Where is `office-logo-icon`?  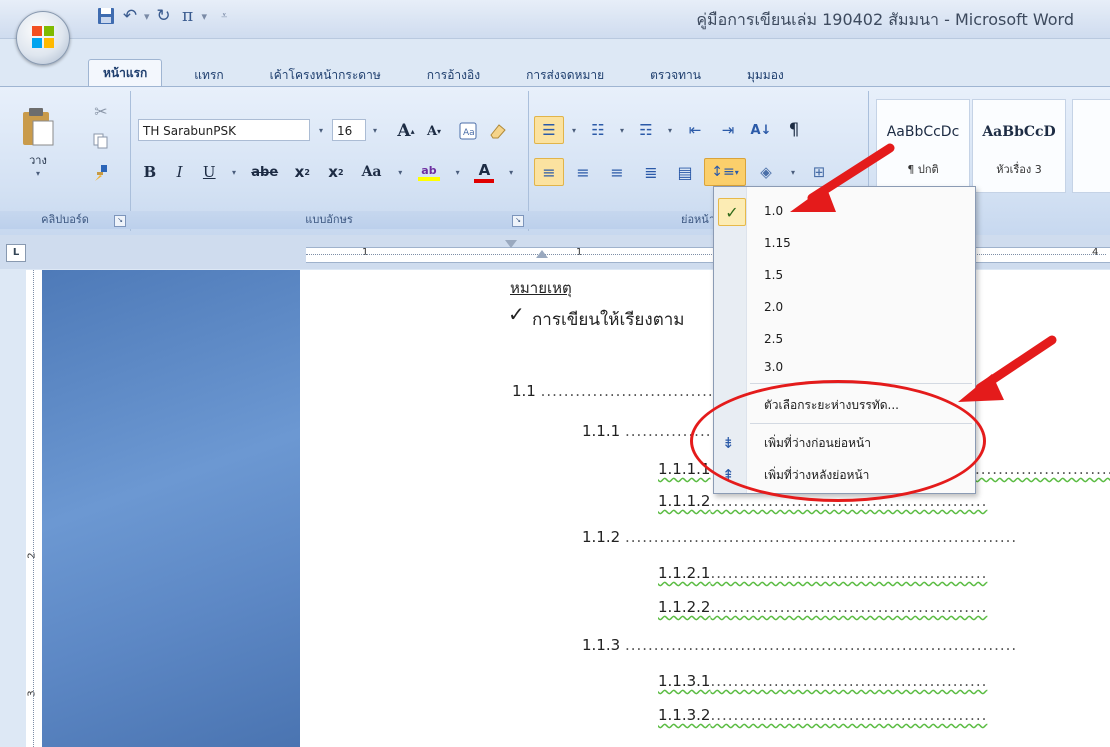 office-logo-icon is located at coordinates (43, 37).